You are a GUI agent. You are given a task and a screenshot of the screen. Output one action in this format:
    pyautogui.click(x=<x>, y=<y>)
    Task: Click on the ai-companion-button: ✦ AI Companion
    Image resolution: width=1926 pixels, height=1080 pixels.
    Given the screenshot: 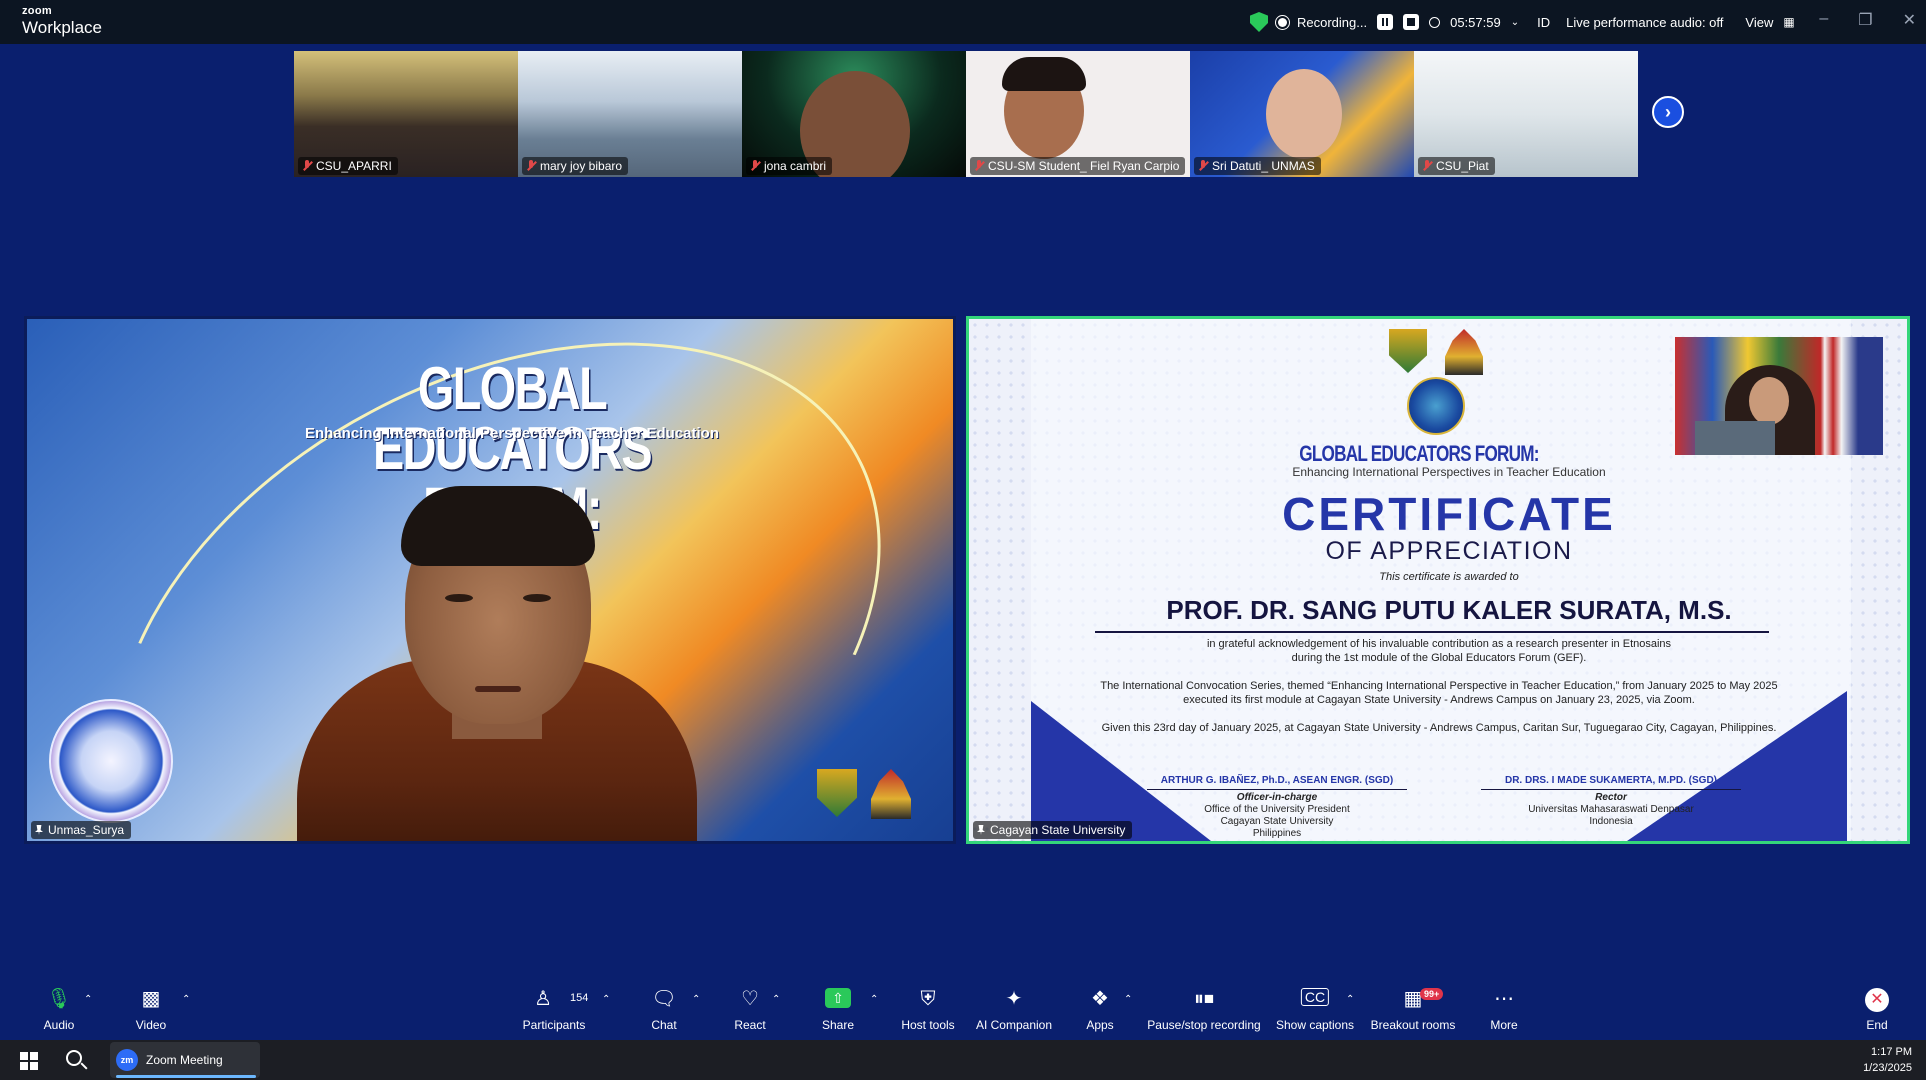 What is the action you would take?
    pyautogui.click(x=1014, y=1011)
    